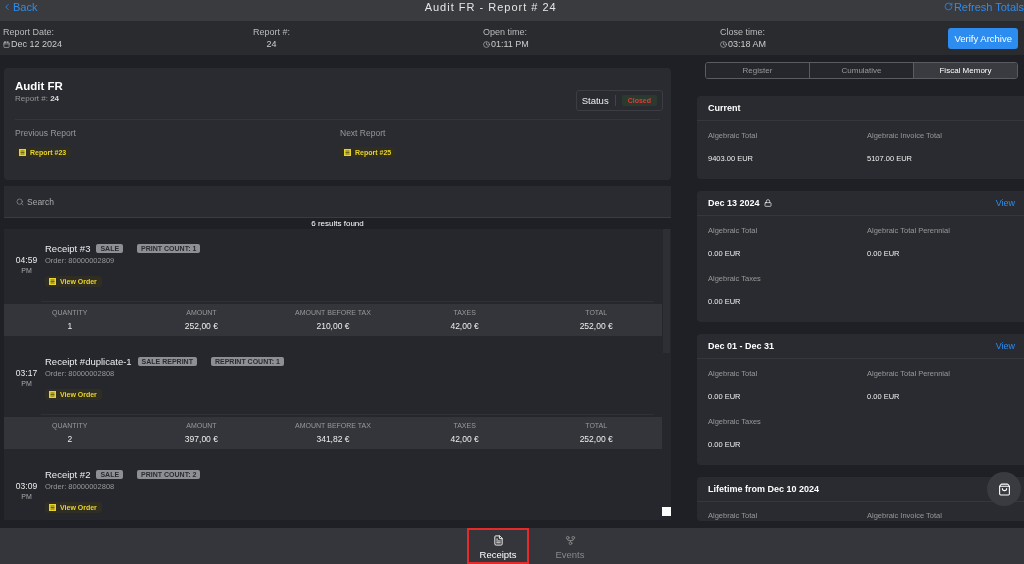 The image size is (1024, 564). I want to click on calendar-icon, so click(6, 44).